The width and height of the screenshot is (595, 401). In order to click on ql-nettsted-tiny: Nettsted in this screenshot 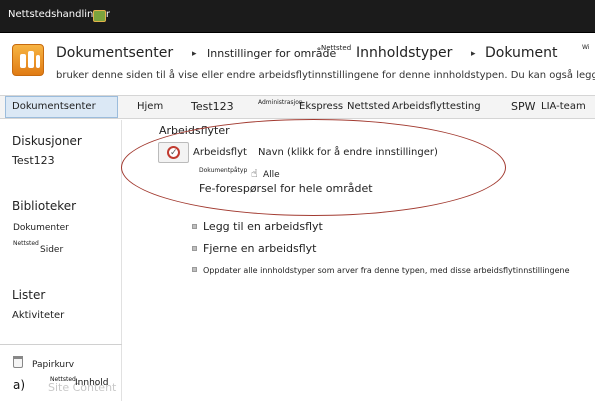, I will do `click(26, 243)`.